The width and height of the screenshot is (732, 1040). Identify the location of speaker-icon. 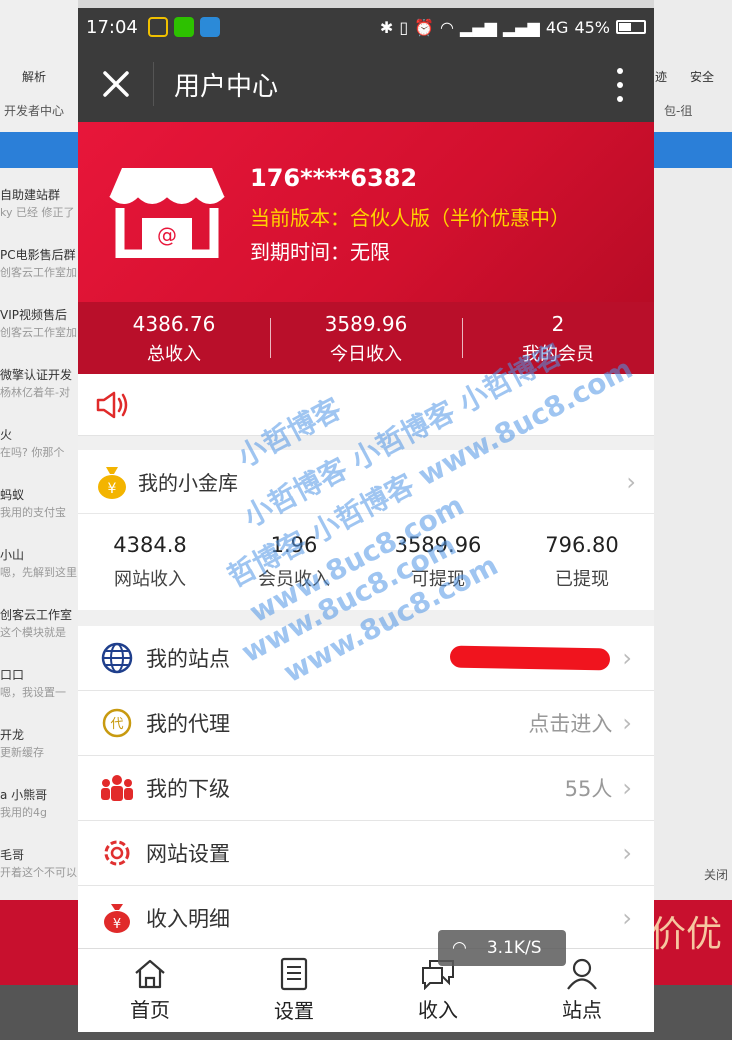
(112, 404).